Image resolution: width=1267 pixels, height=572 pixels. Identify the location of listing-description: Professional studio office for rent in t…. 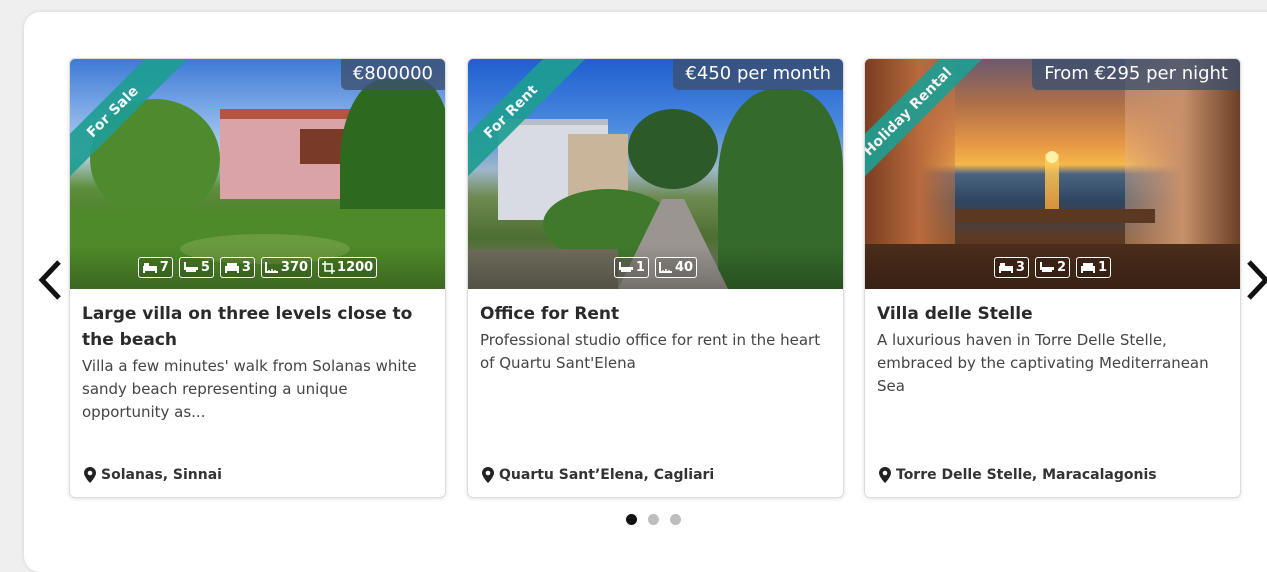
(650, 351).